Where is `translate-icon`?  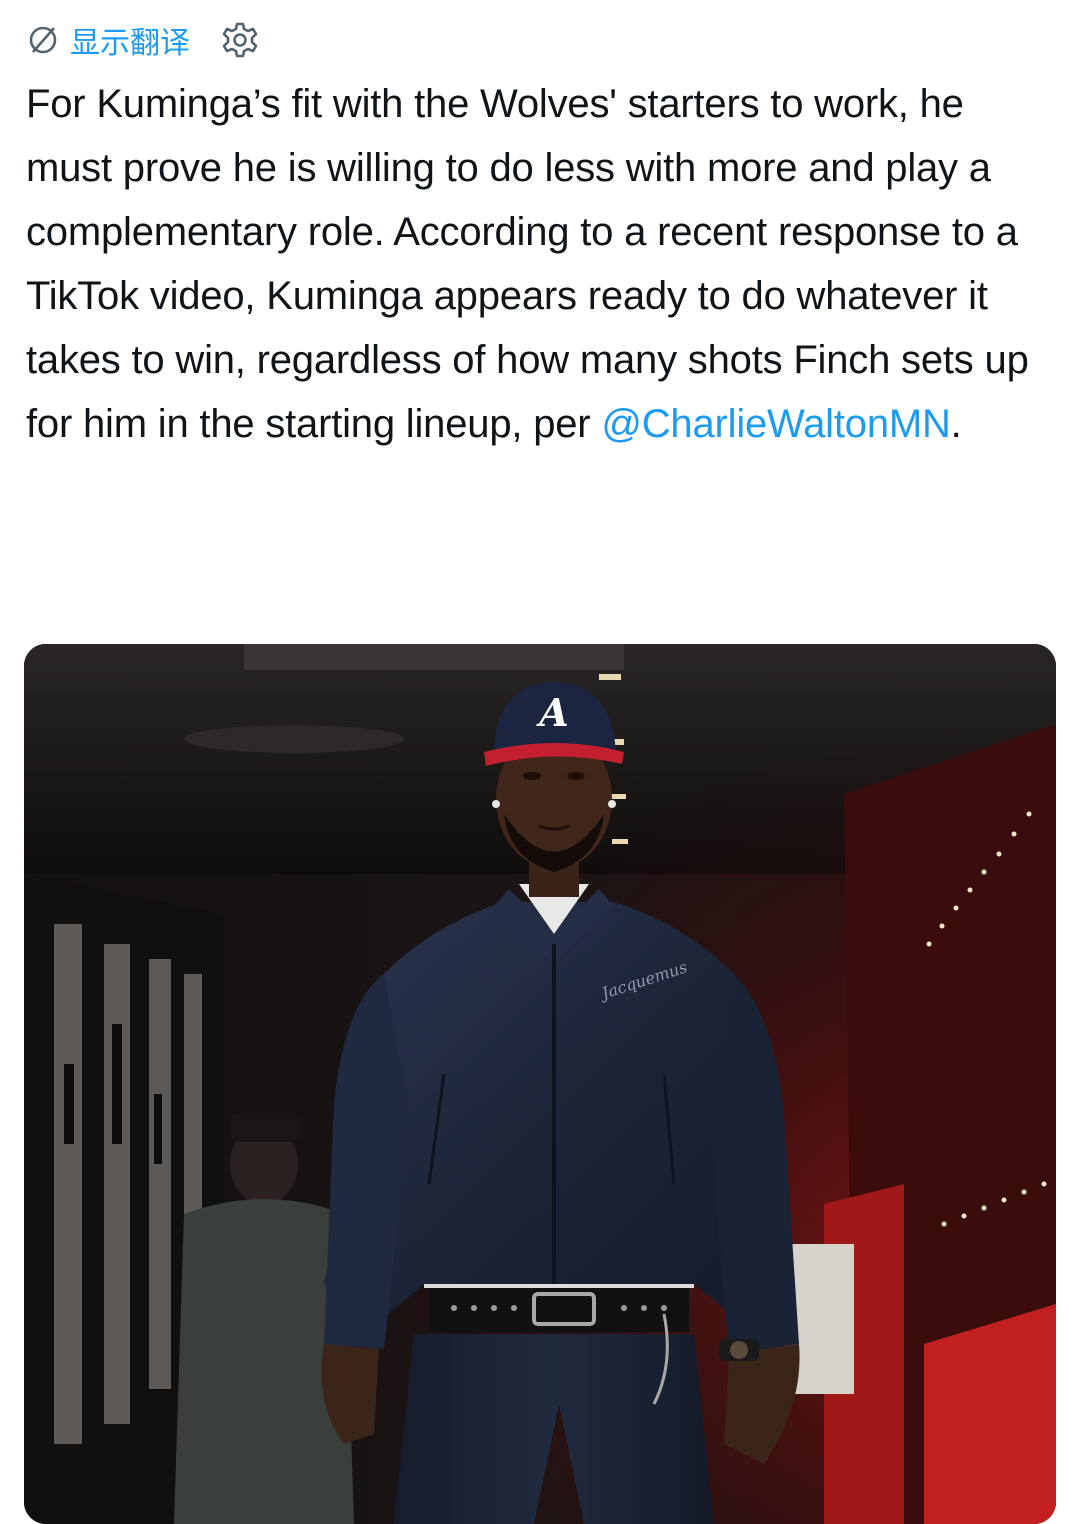 translate-icon is located at coordinates (43, 40).